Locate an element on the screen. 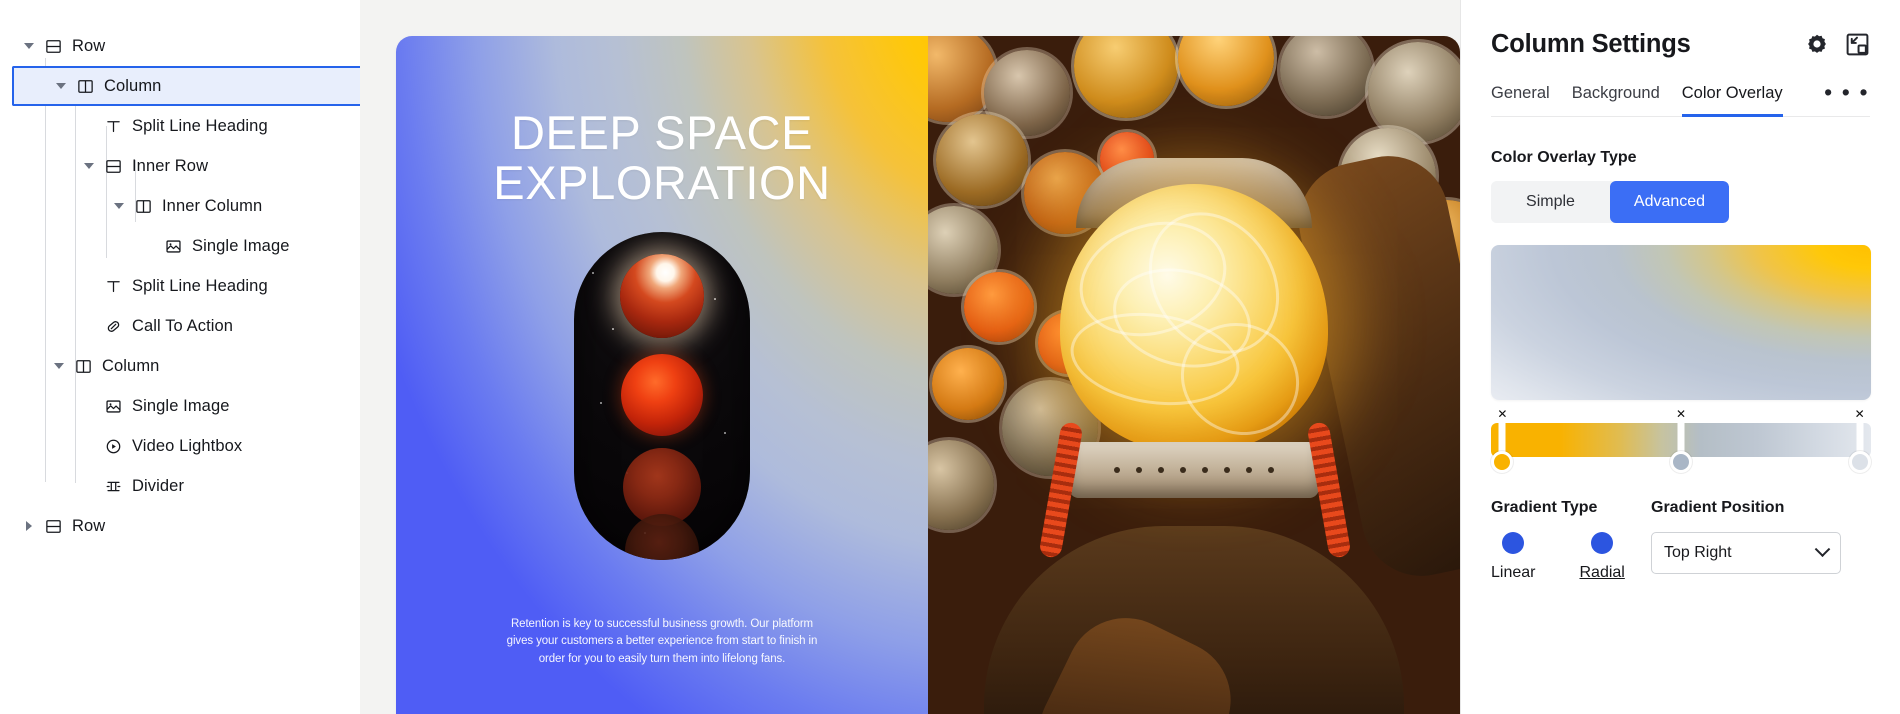 The width and height of the screenshot is (1900, 714). gradient-type-label: Gradient Type is located at coordinates (1544, 507).